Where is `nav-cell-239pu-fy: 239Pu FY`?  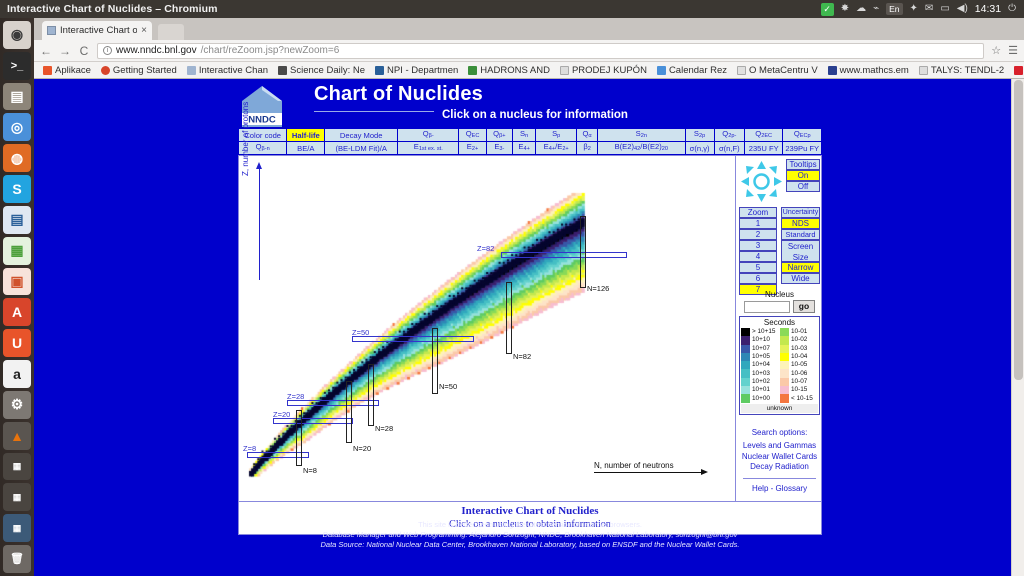
nav-cell-239pu-fy: 239Pu FY is located at coordinates (802, 148).